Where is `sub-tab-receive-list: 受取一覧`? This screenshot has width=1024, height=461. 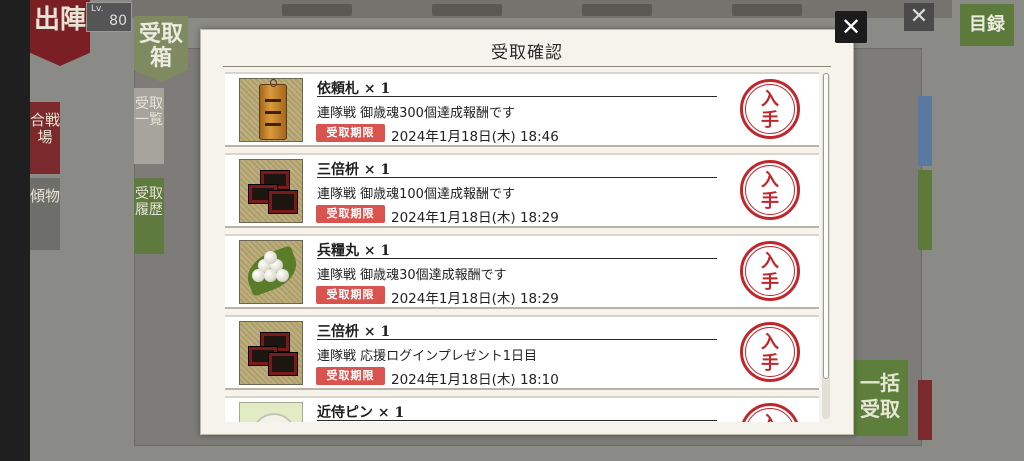 sub-tab-receive-list: 受取一覧 is located at coordinates (149, 126).